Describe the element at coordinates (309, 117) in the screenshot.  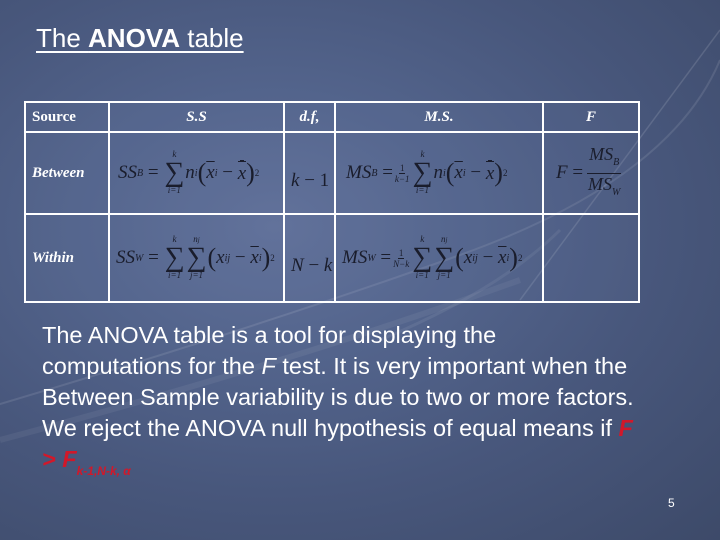
I see `header-df: d.f,` at that location.